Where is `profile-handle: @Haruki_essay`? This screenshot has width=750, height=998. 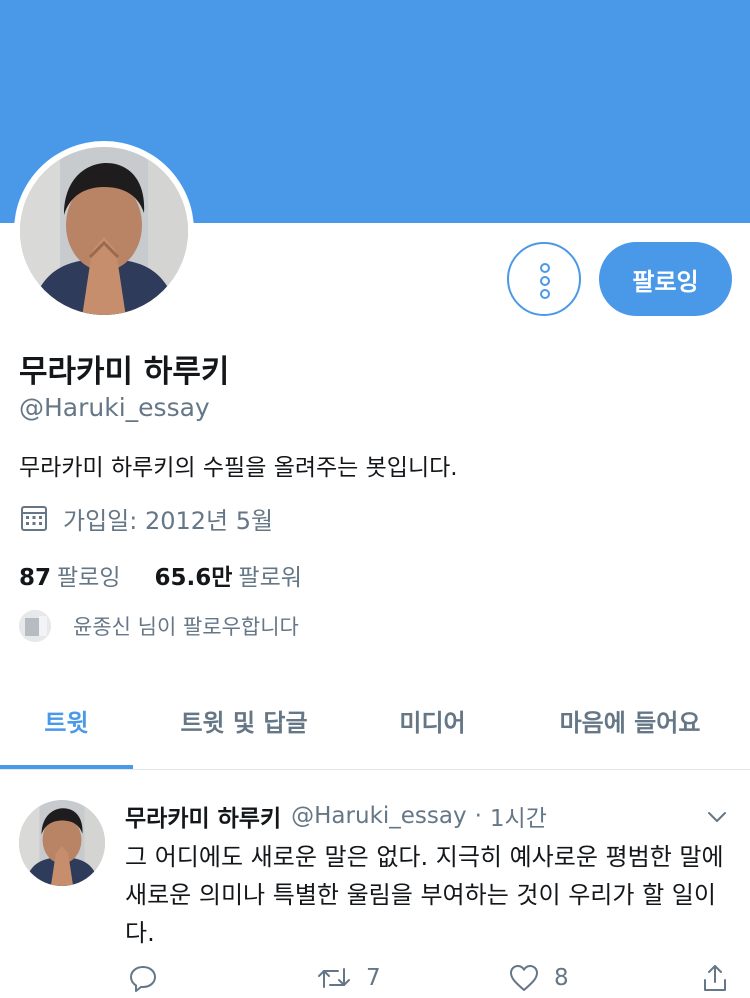 profile-handle: @Haruki_essay is located at coordinates (114, 407).